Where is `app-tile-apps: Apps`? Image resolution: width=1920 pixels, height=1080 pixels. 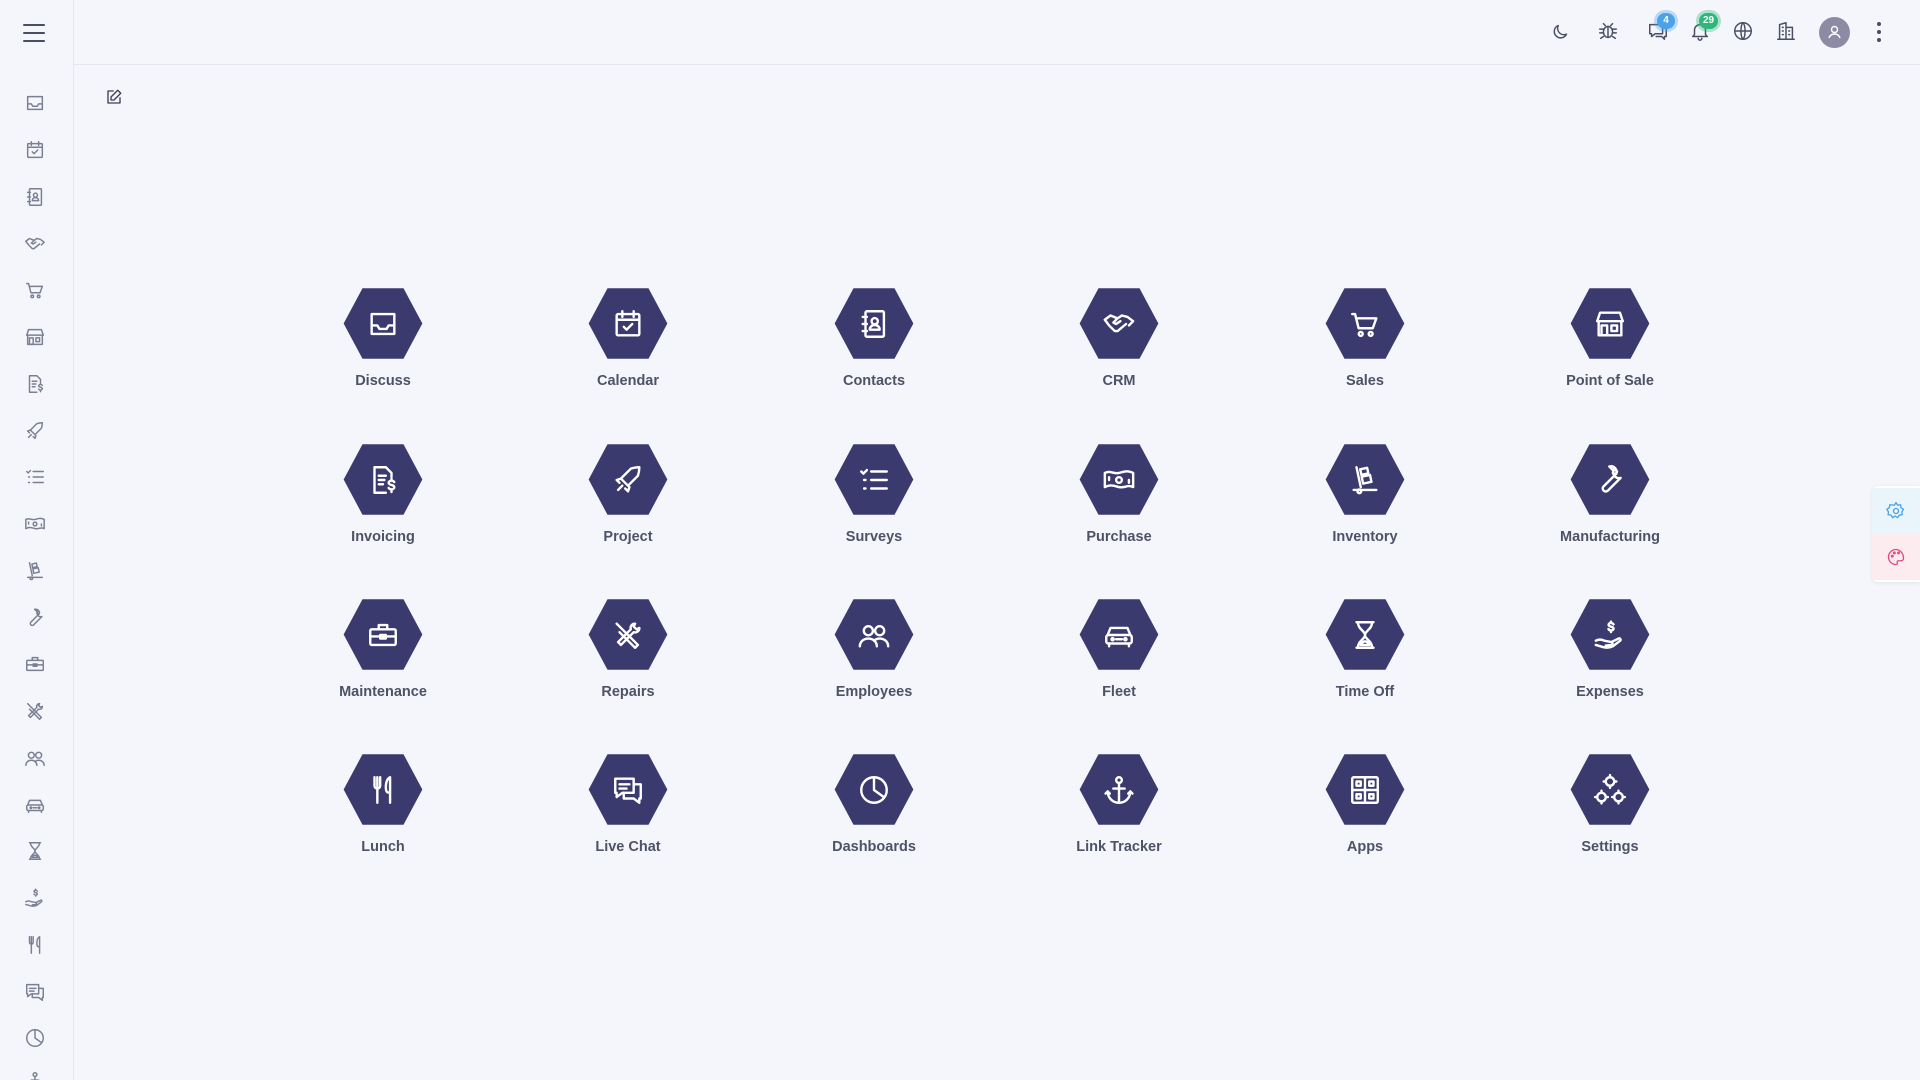
app-tile-apps: Apps is located at coordinates (1365, 812).